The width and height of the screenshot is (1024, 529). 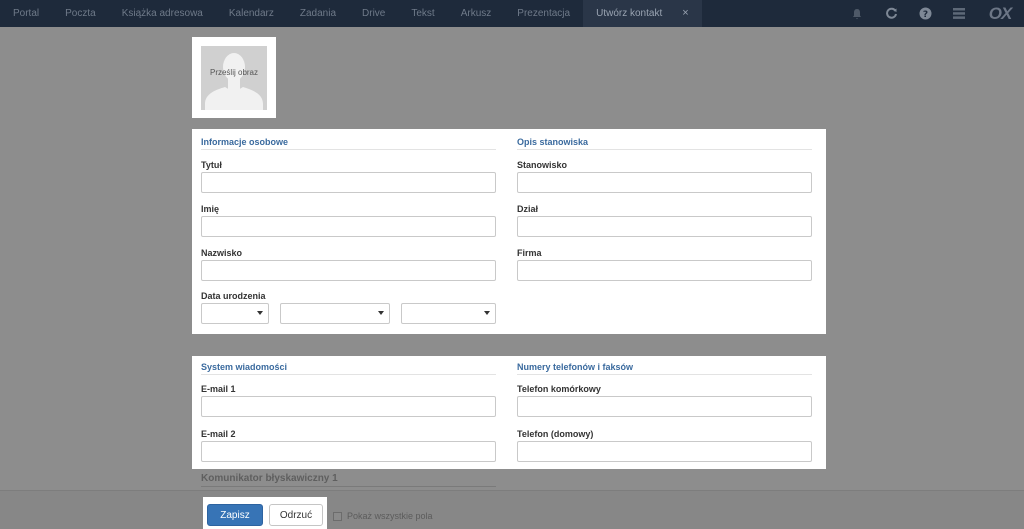 I want to click on last-name-label: Nazwisko, so click(x=222, y=253).